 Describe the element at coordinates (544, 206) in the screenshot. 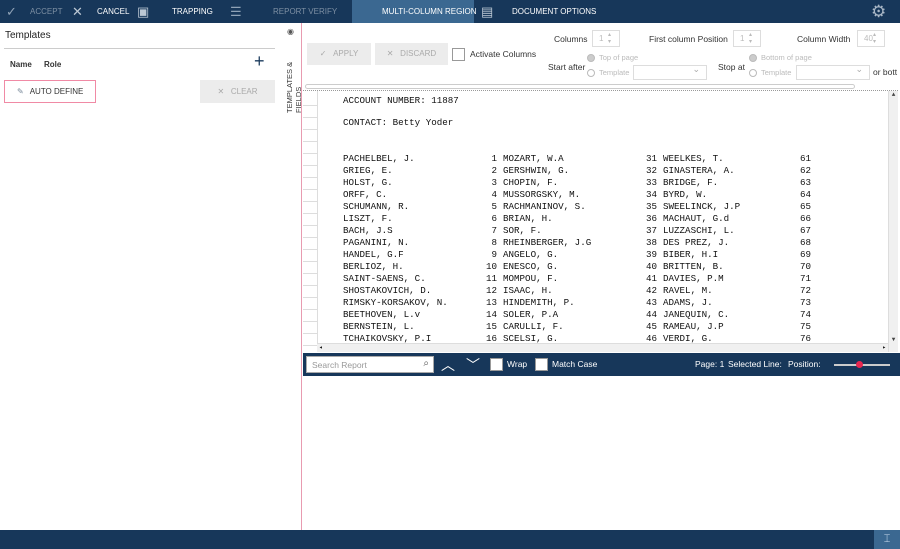

I see `report-name: RACHMANINOV, S.` at that location.